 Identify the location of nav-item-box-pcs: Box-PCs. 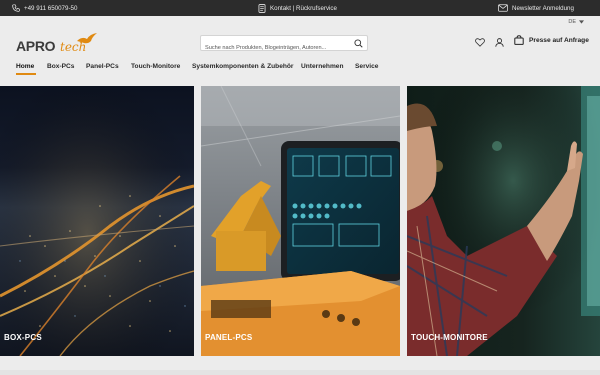
(60, 66).